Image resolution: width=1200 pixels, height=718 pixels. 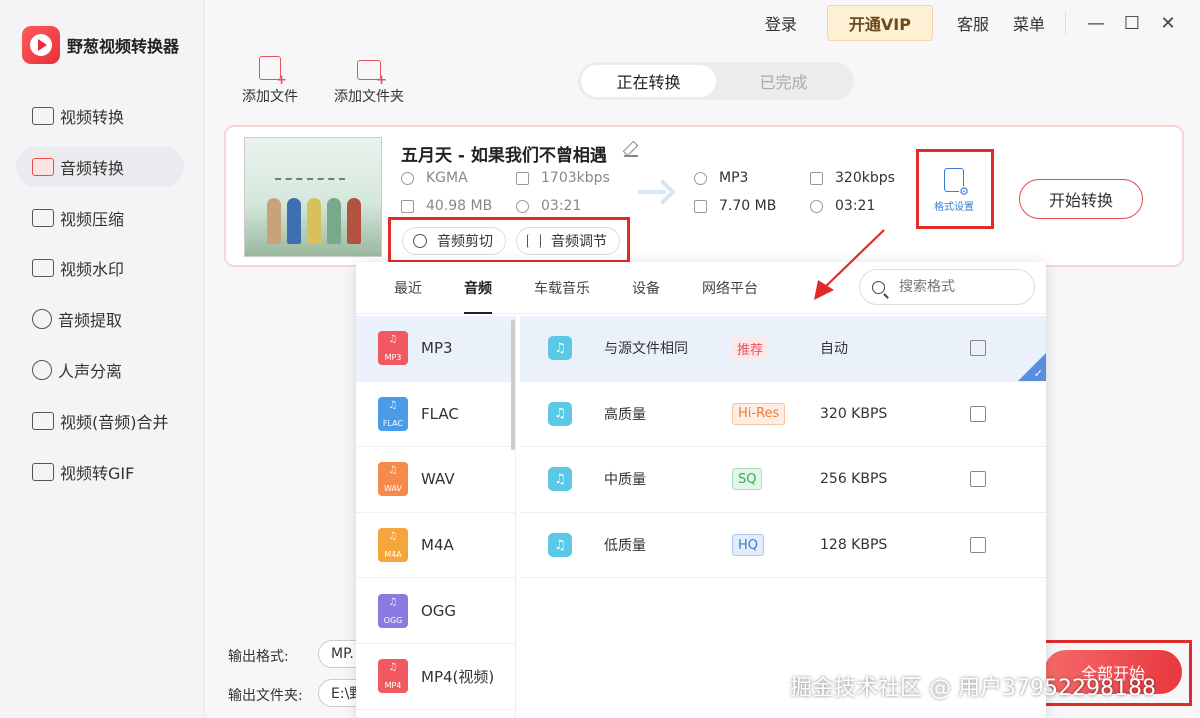 I want to click on source-bitrate-value: 1703kbps, so click(x=575, y=178).